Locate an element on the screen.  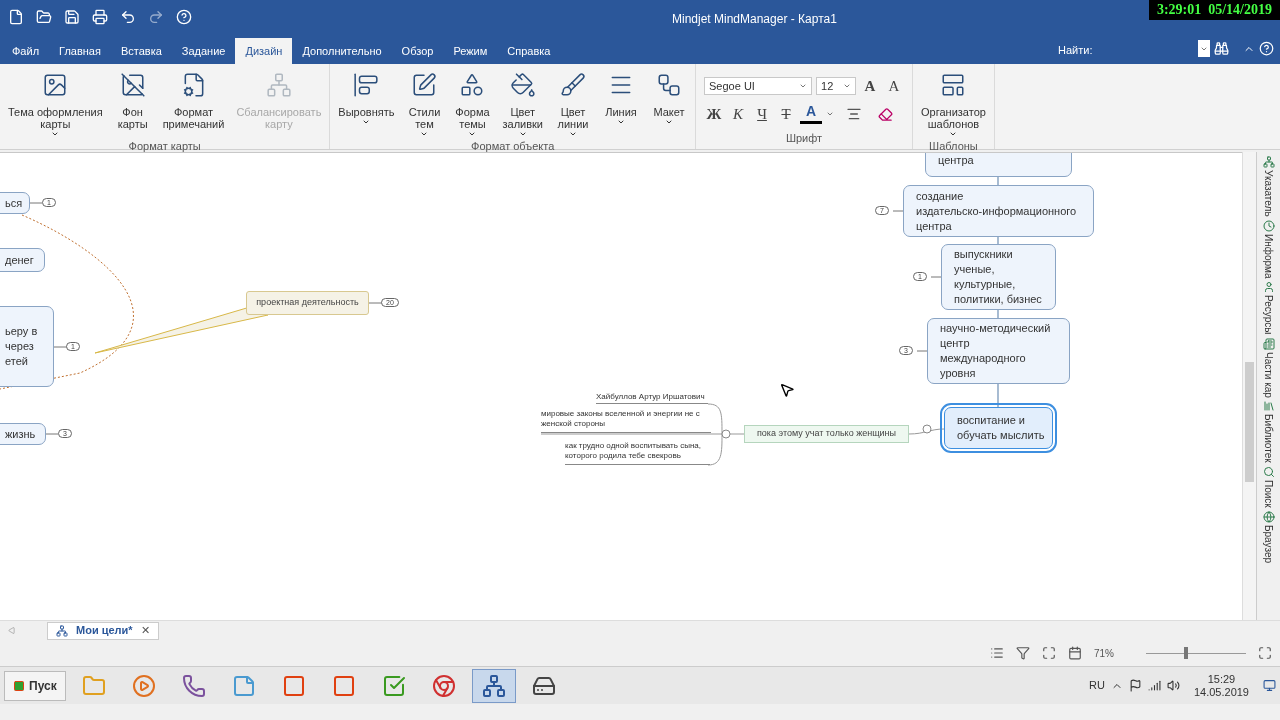
group-label: Формат карты is located at coordinates (164, 146).